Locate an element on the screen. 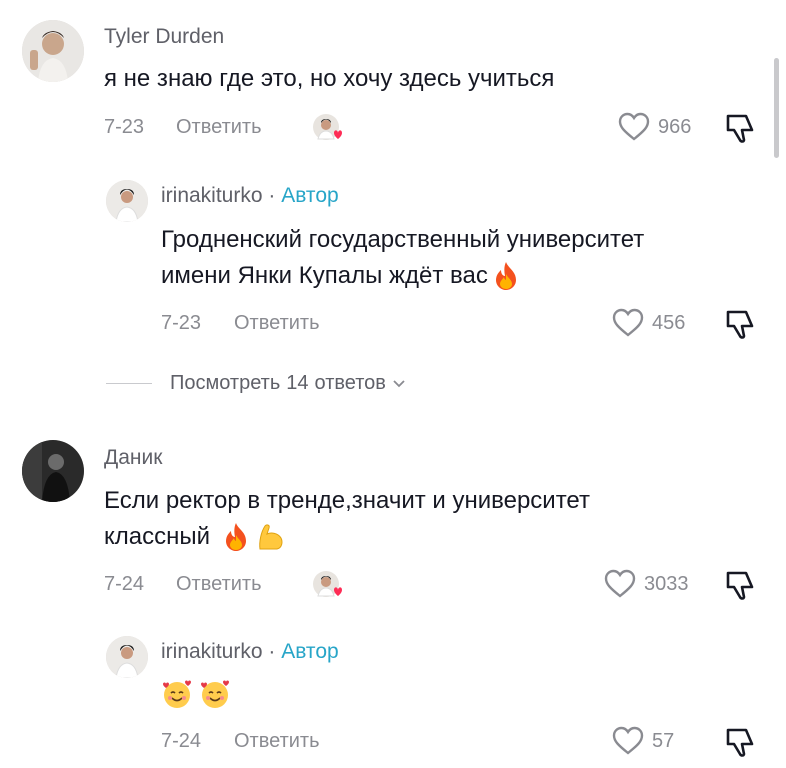  like-button: 966 is located at coordinates (654, 127).